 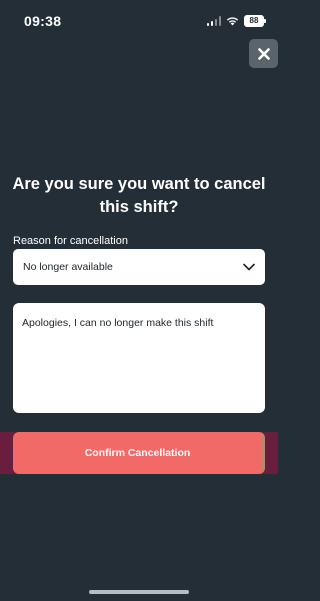 What do you see at coordinates (43, 21) in the screenshot?
I see `status-time: 09:38` at bounding box center [43, 21].